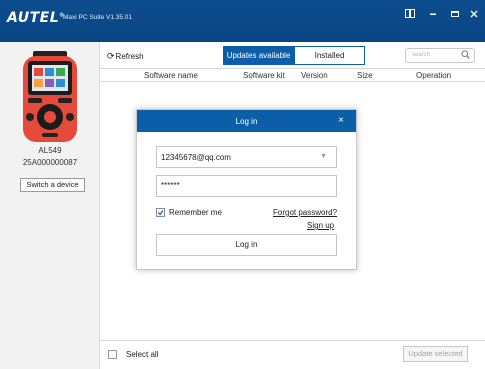 The height and width of the screenshot is (369, 485). What do you see at coordinates (171, 75) in the screenshot?
I see `column-software-name: Software name` at bounding box center [171, 75].